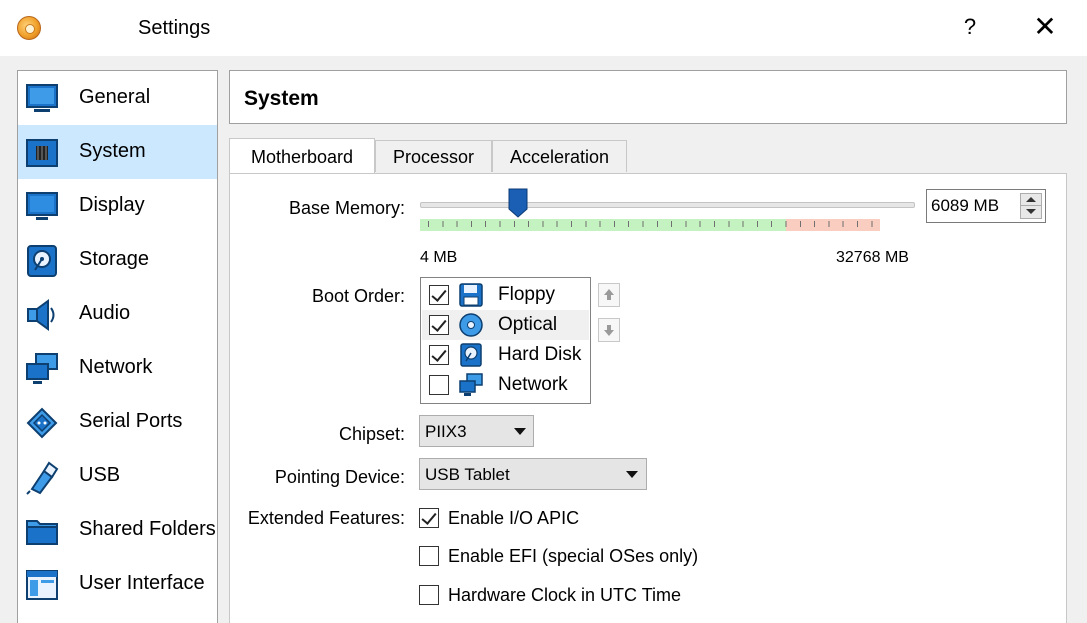 The width and height of the screenshot is (1087, 623). I want to click on boot-item-floppy: Floppy, so click(505, 295).